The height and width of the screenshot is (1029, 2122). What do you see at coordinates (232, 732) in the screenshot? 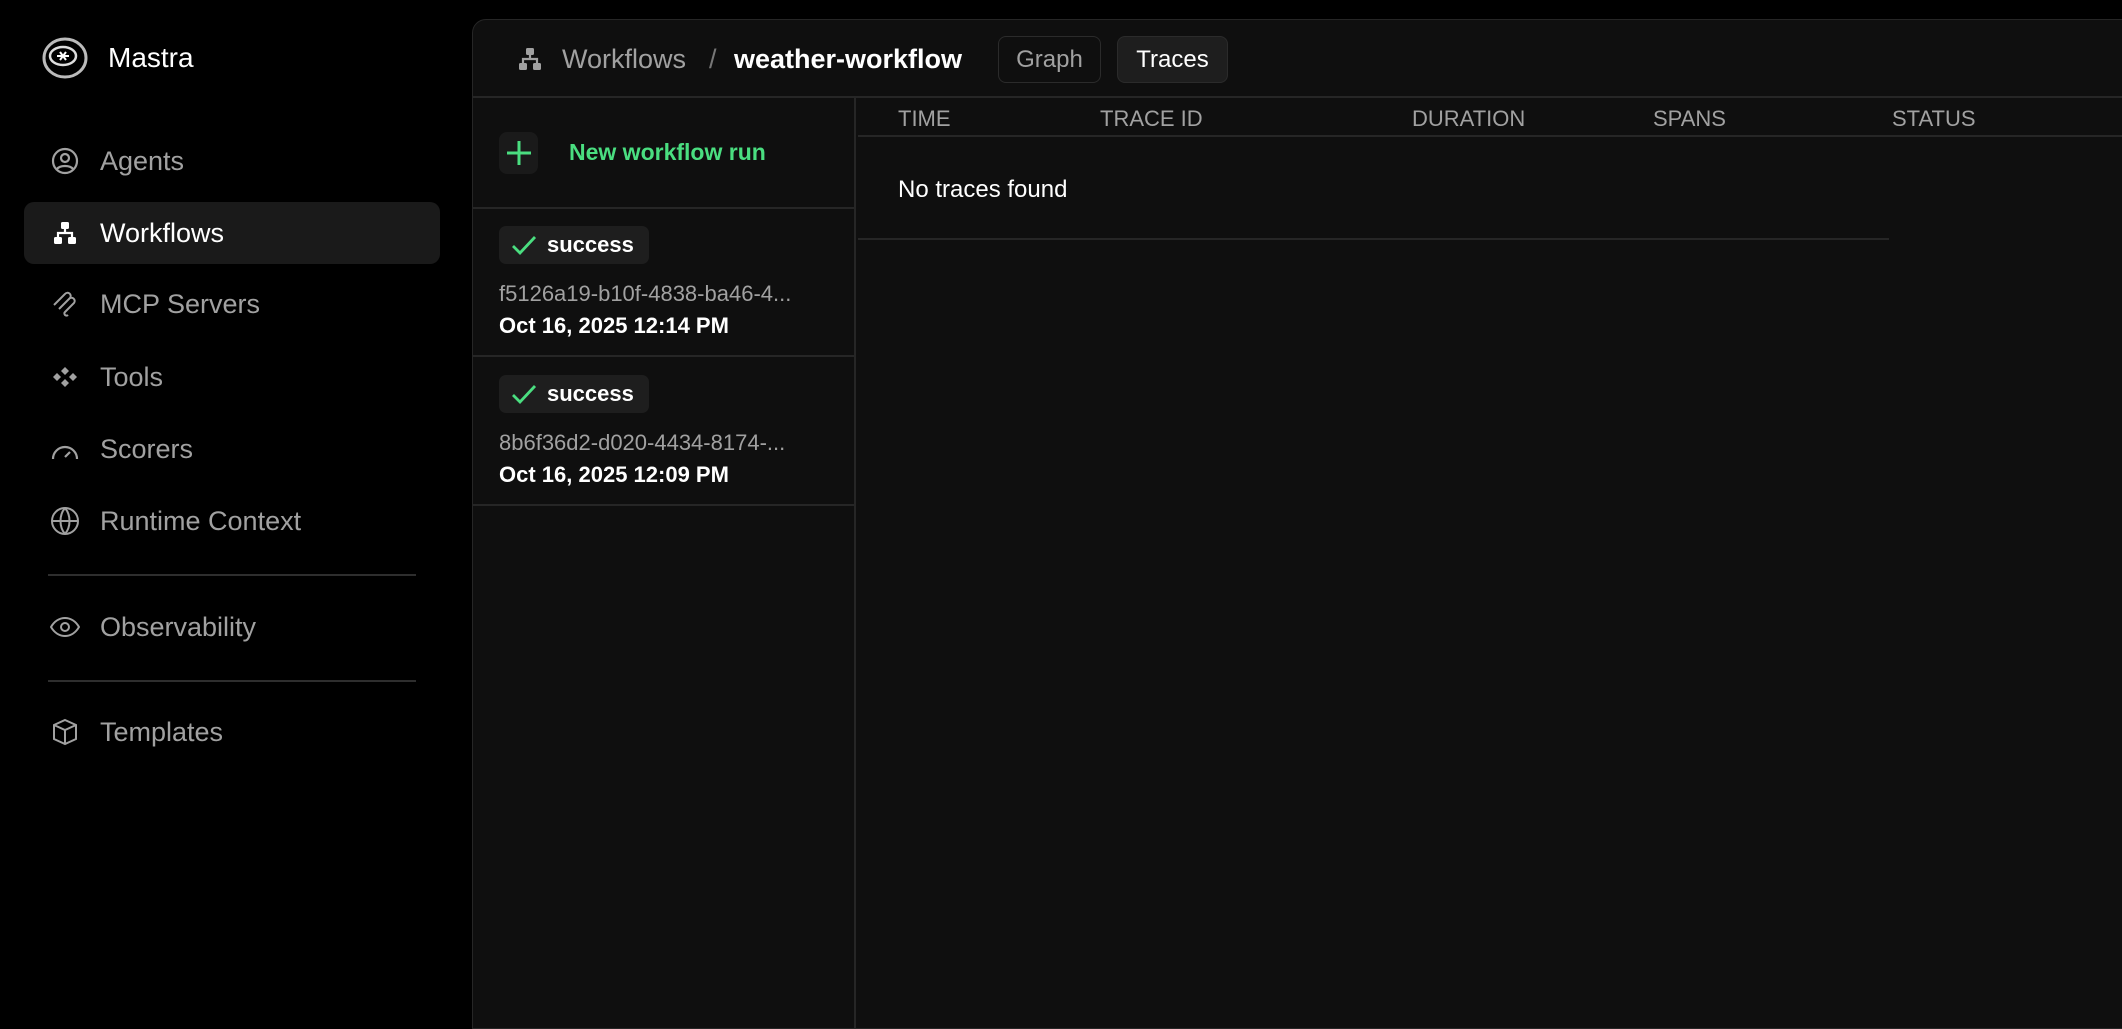
I see `sidebar-item-templates: Templates` at bounding box center [232, 732].